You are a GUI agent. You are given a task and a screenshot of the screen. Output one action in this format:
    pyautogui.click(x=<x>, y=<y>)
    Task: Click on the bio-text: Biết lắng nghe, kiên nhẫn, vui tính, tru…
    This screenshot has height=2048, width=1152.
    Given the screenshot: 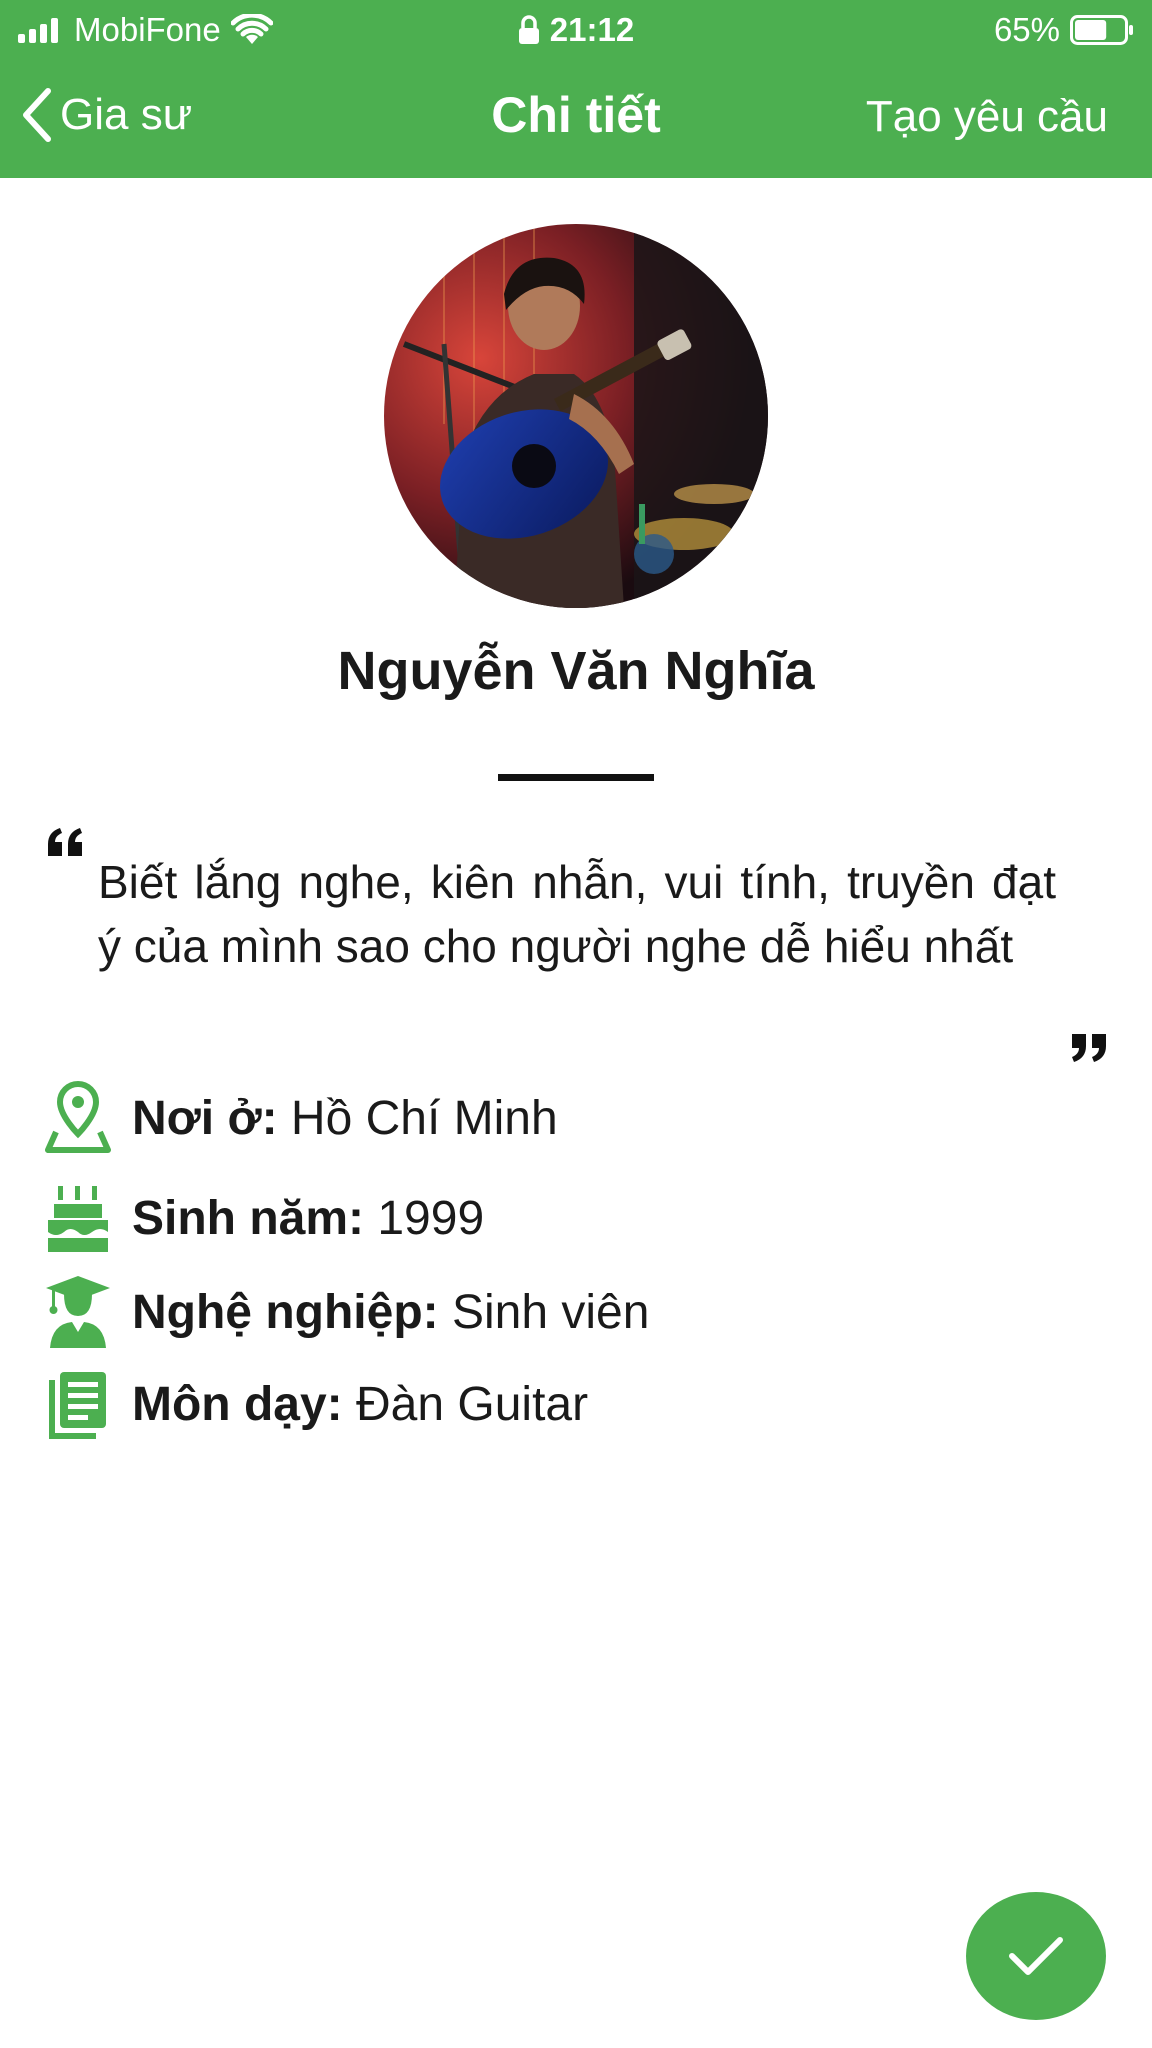 What is the action you would take?
    pyautogui.click(x=577, y=914)
    